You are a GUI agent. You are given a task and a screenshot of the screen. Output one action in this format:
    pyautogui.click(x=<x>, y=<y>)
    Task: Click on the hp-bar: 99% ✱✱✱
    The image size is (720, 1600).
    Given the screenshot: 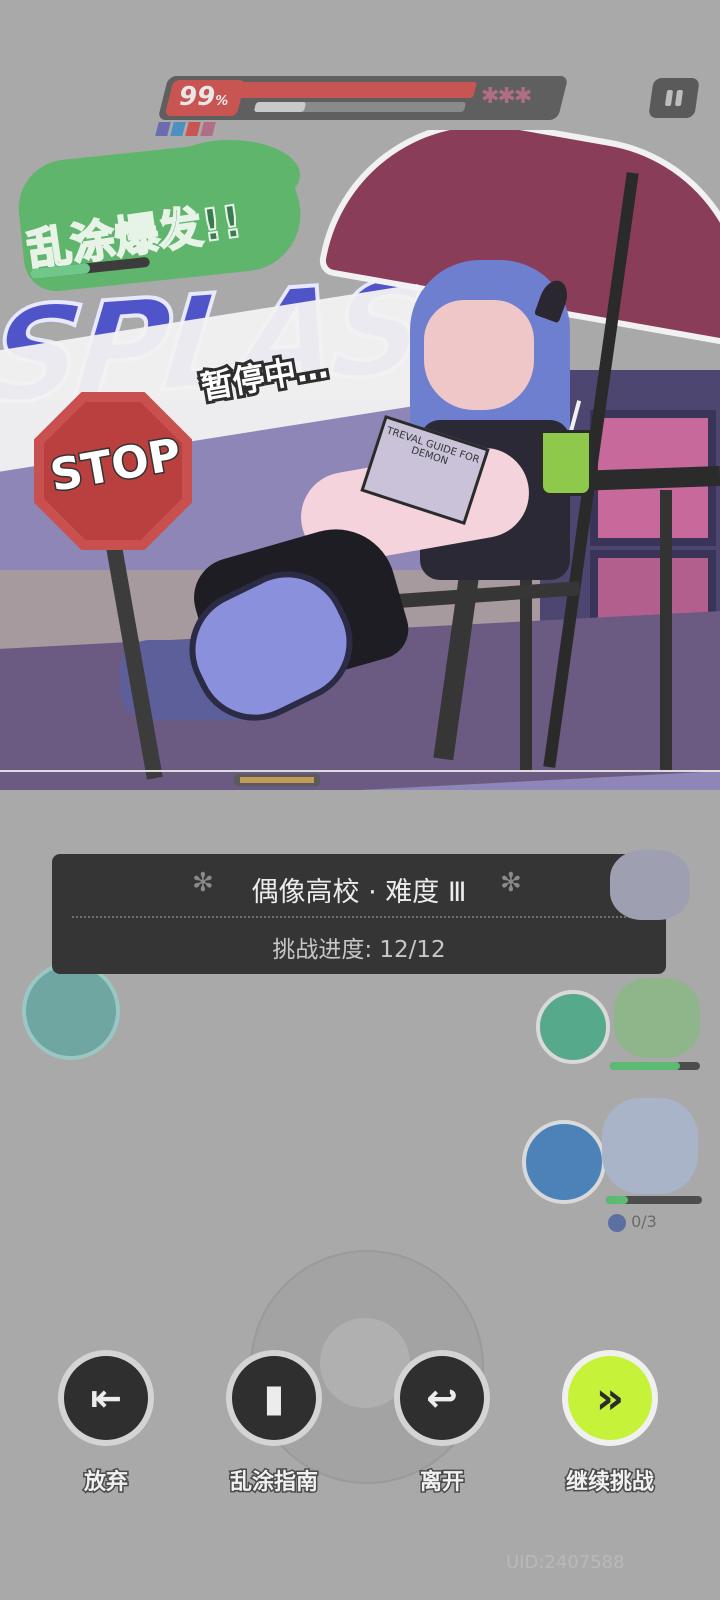 What is the action you would take?
    pyautogui.click(x=362, y=106)
    